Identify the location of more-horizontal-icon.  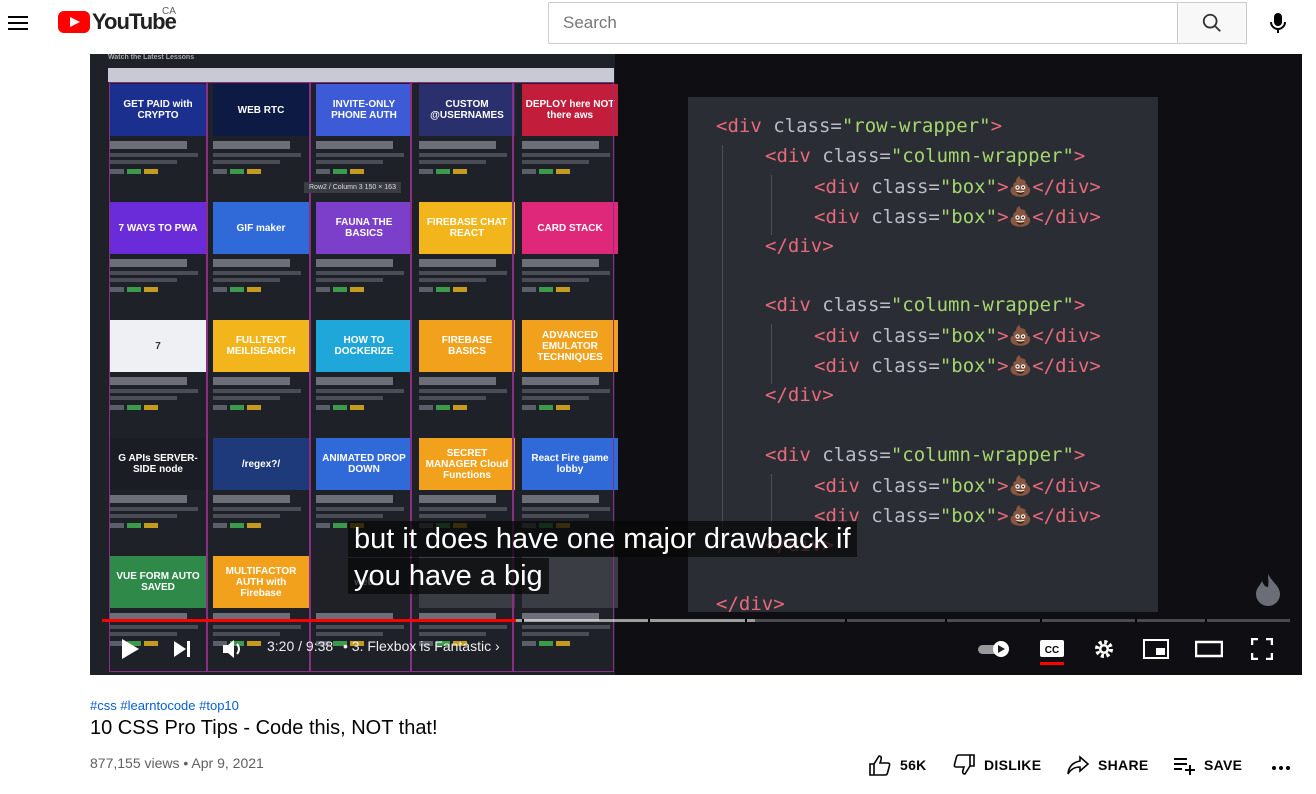
(1281, 768).